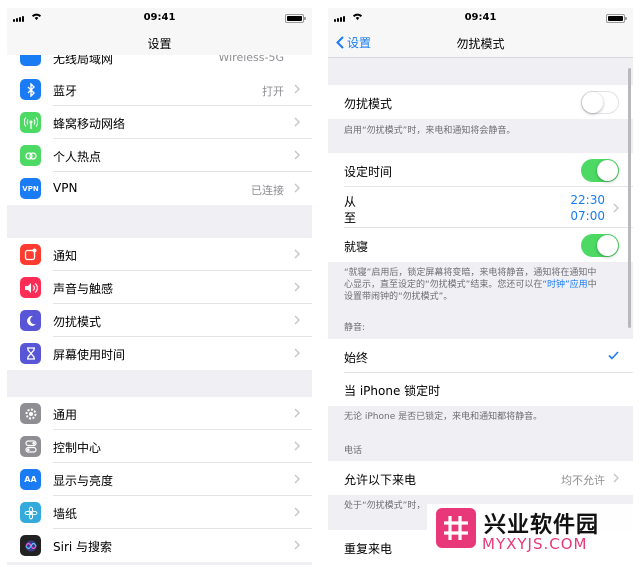 The image size is (640, 567). What do you see at coordinates (564, 285) in the screenshot?
I see `clock-app-link: “时钟”应用` at bounding box center [564, 285].